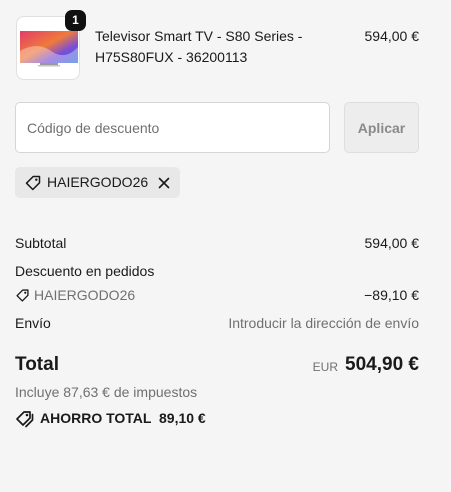  I want to click on total-savings-label: AHORRO TOTAL, so click(96, 418).